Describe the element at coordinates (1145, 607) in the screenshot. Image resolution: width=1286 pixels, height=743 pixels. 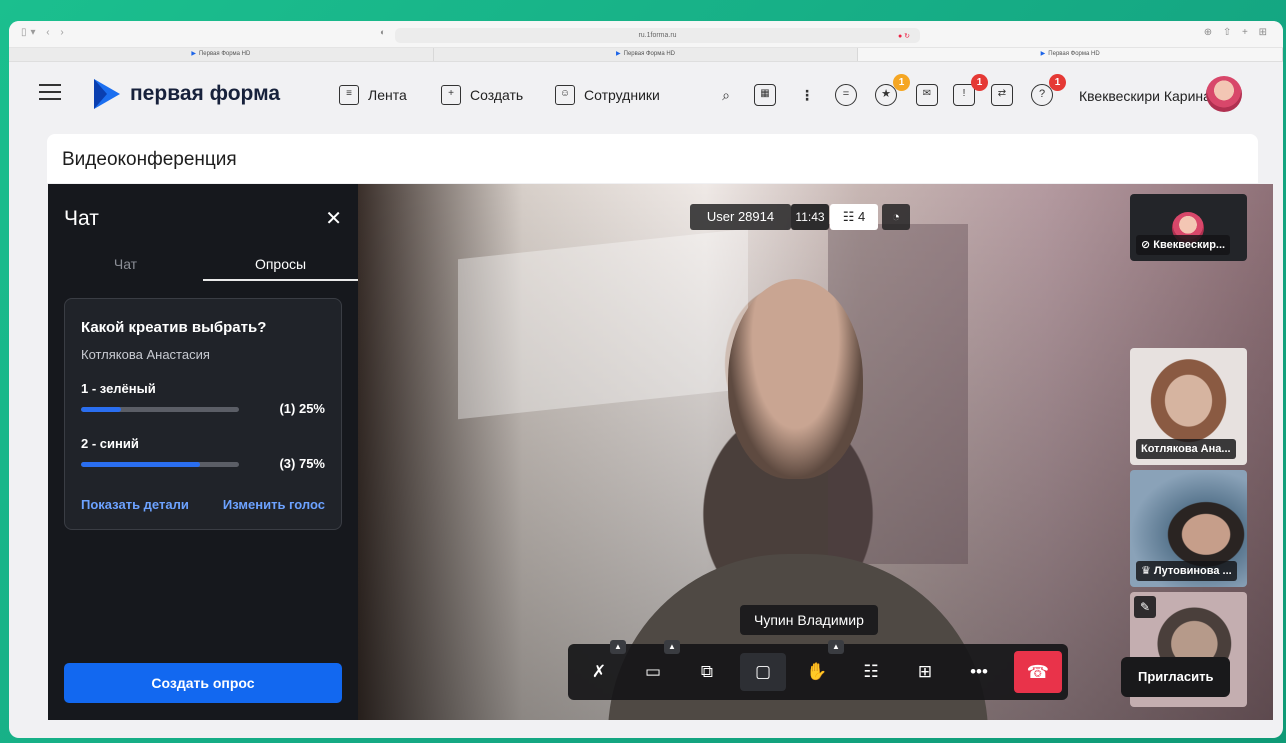
I see `pin-icon: ✎` at that location.